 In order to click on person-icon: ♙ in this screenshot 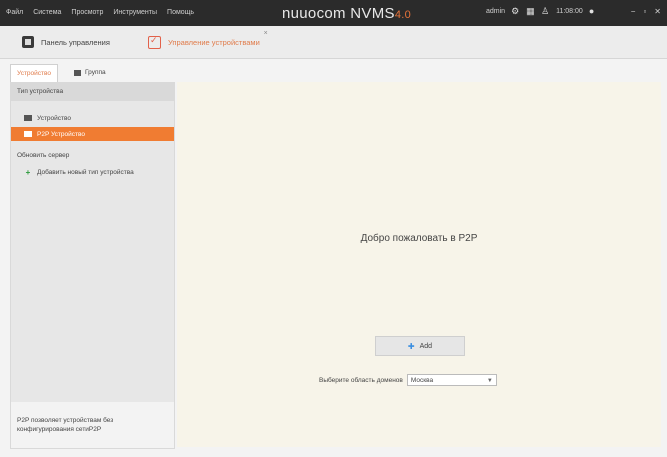, I will do `click(545, 11)`.